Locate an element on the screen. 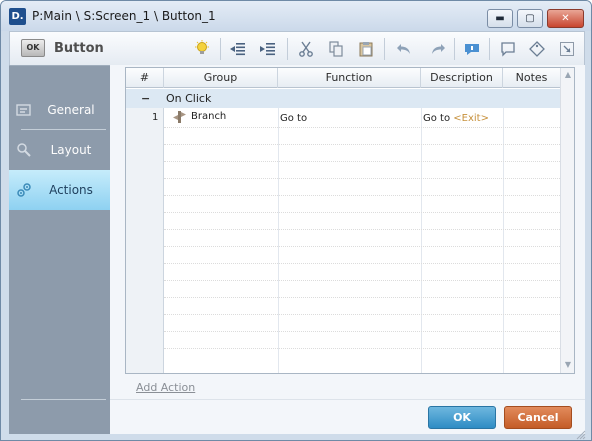 This screenshot has width=592, height=441. sidebar-item-general: General is located at coordinates (59, 110).